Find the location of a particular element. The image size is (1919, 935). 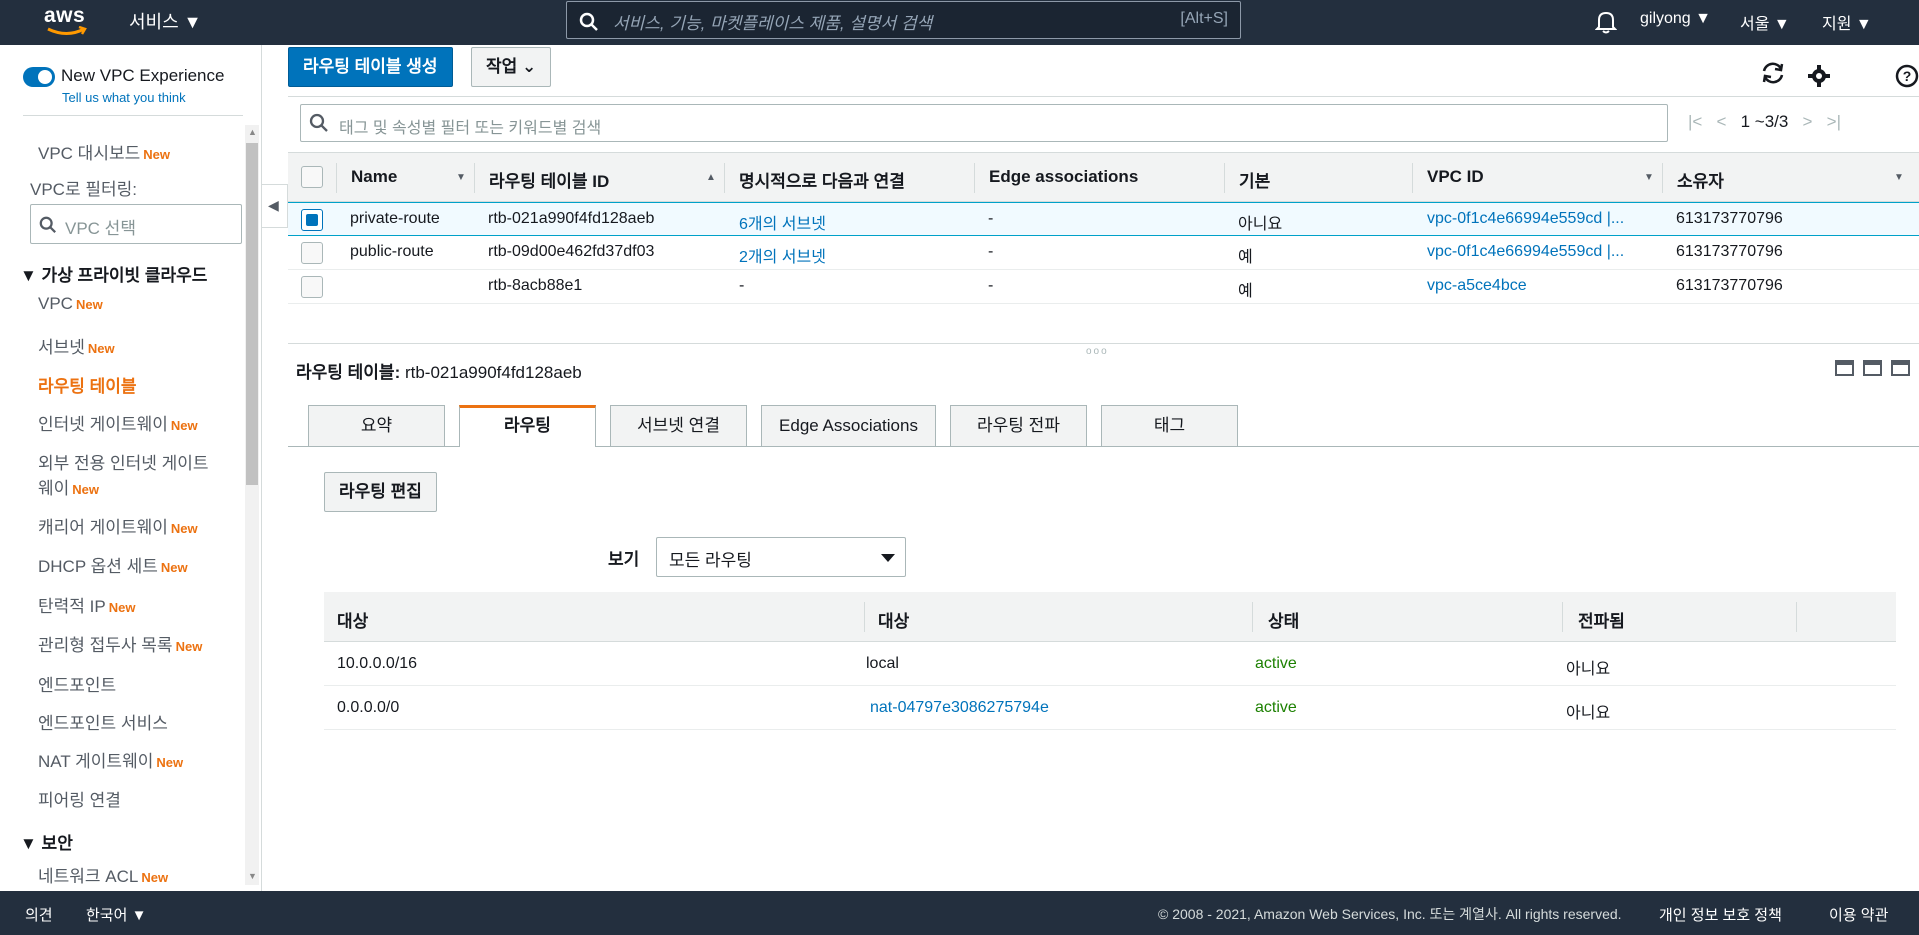

sidebar-item-nat-gateways: NAT 게이트웨이 New is located at coordinates (110, 759).